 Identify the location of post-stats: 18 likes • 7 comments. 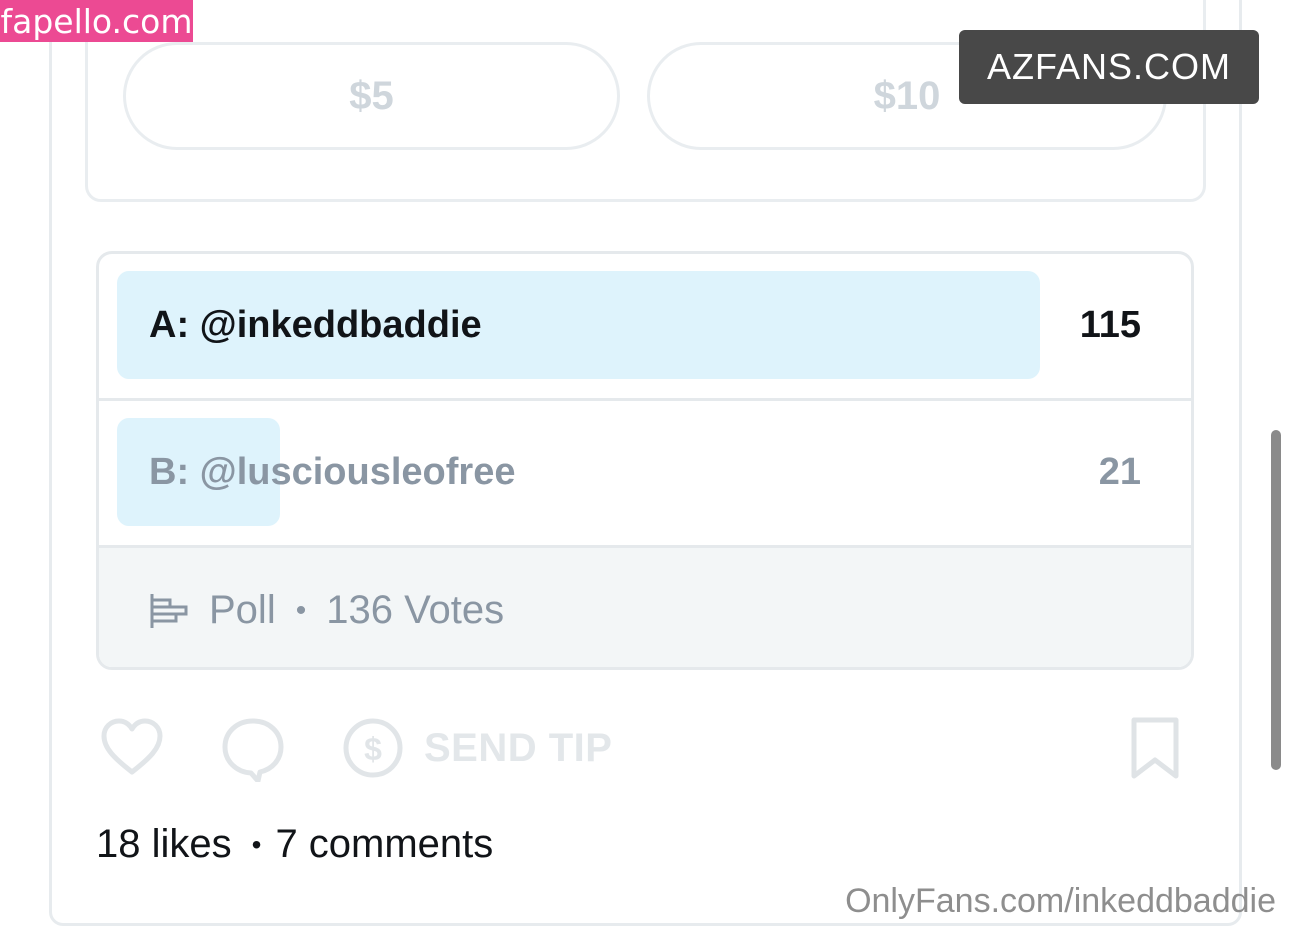
(294, 844).